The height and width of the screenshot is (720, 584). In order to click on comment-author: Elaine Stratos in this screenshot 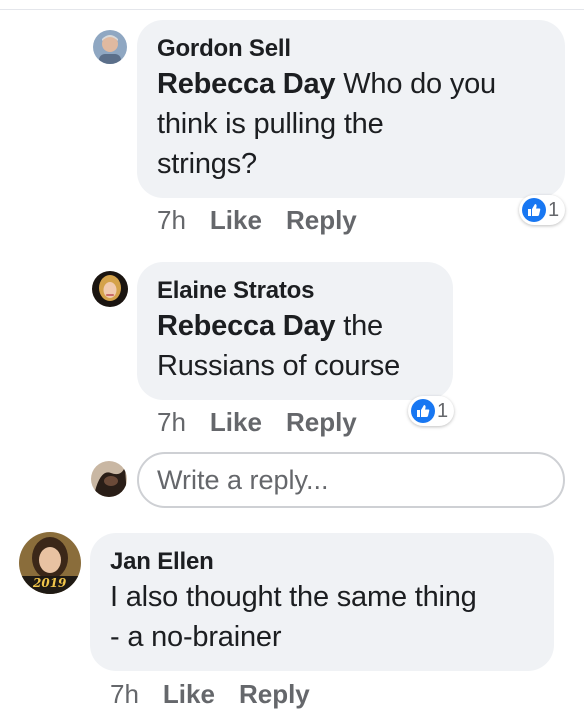, I will do `click(295, 291)`.